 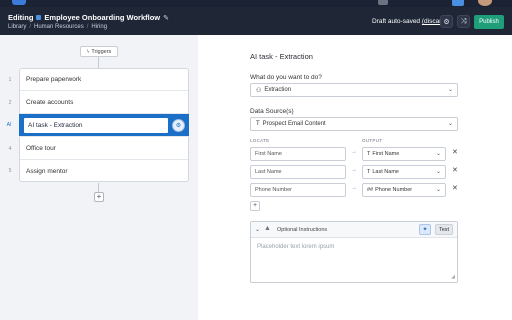 What do you see at coordinates (98, 149) in the screenshot?
I see `step-item: 4 Office tour` at bounding box center [98, 149].